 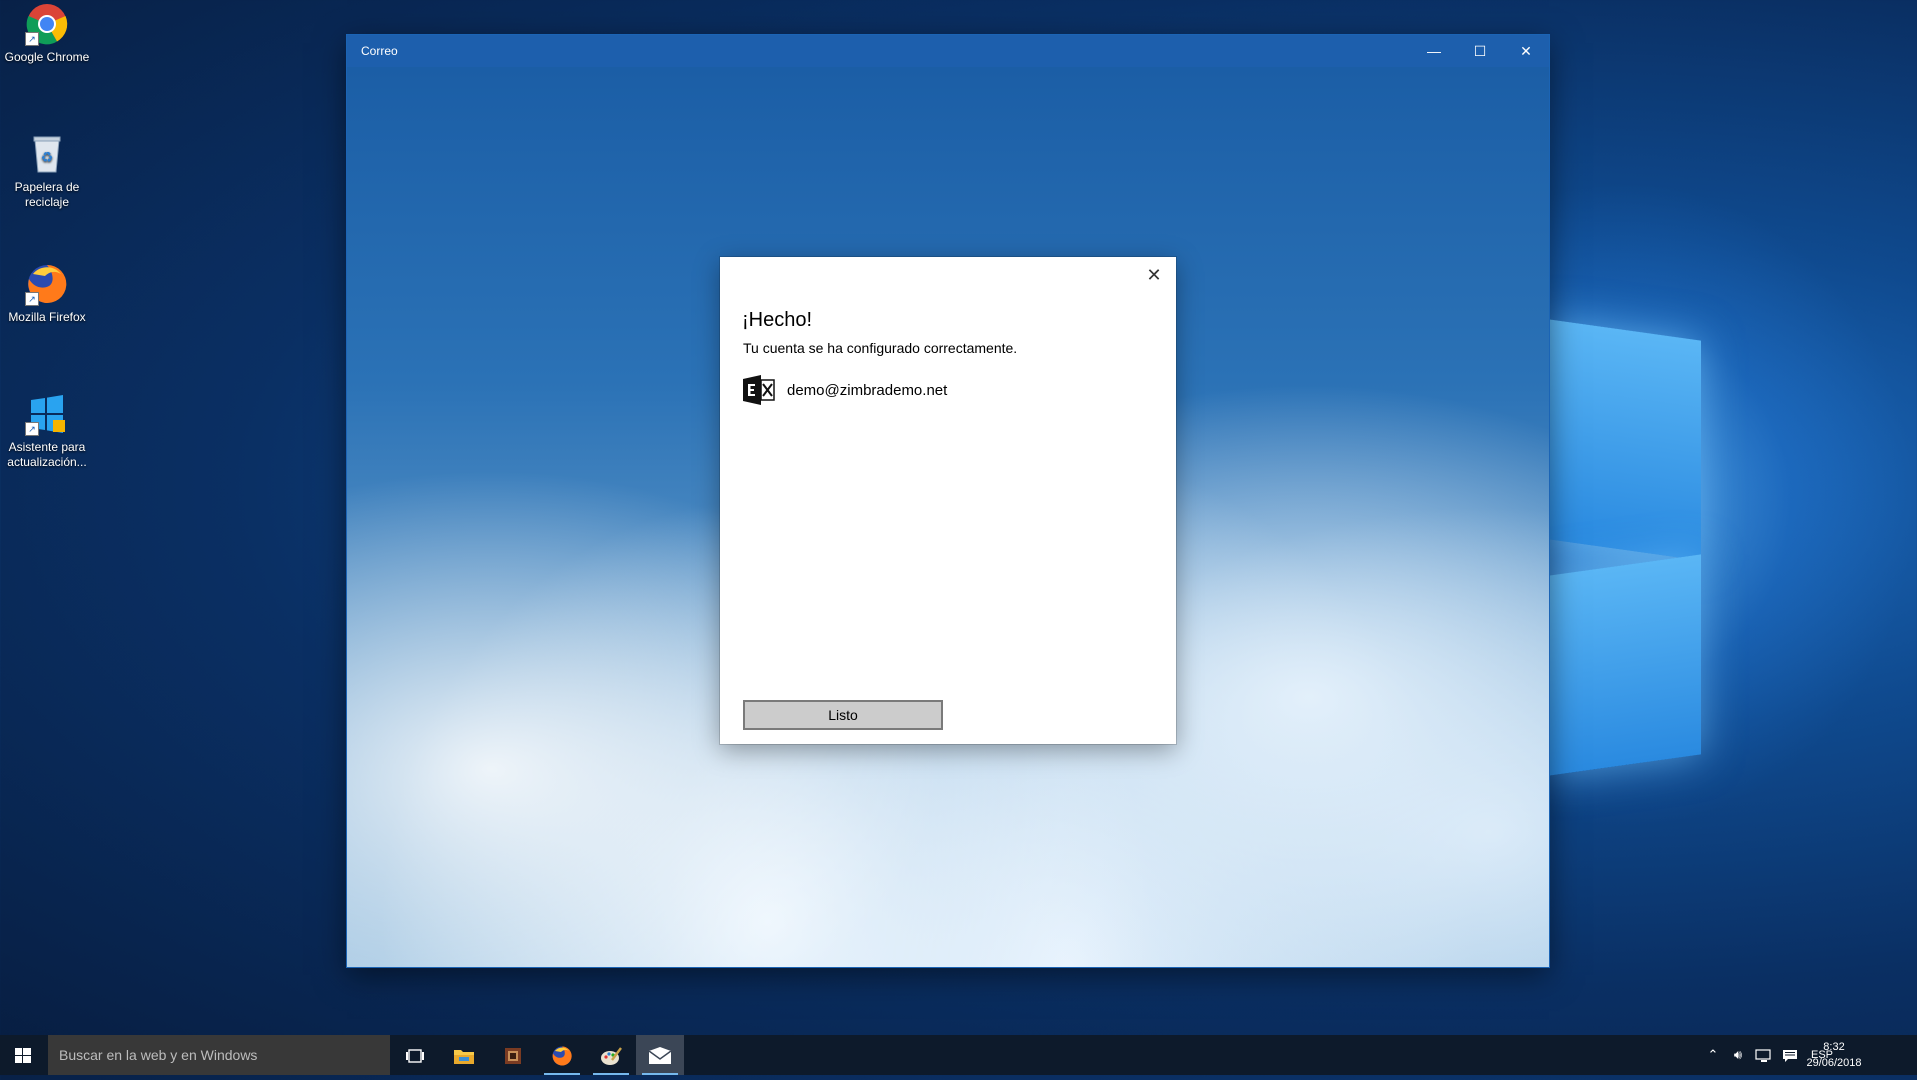 I want to click on recycle-bin-icon: ♻, so click(x=47, y=154).